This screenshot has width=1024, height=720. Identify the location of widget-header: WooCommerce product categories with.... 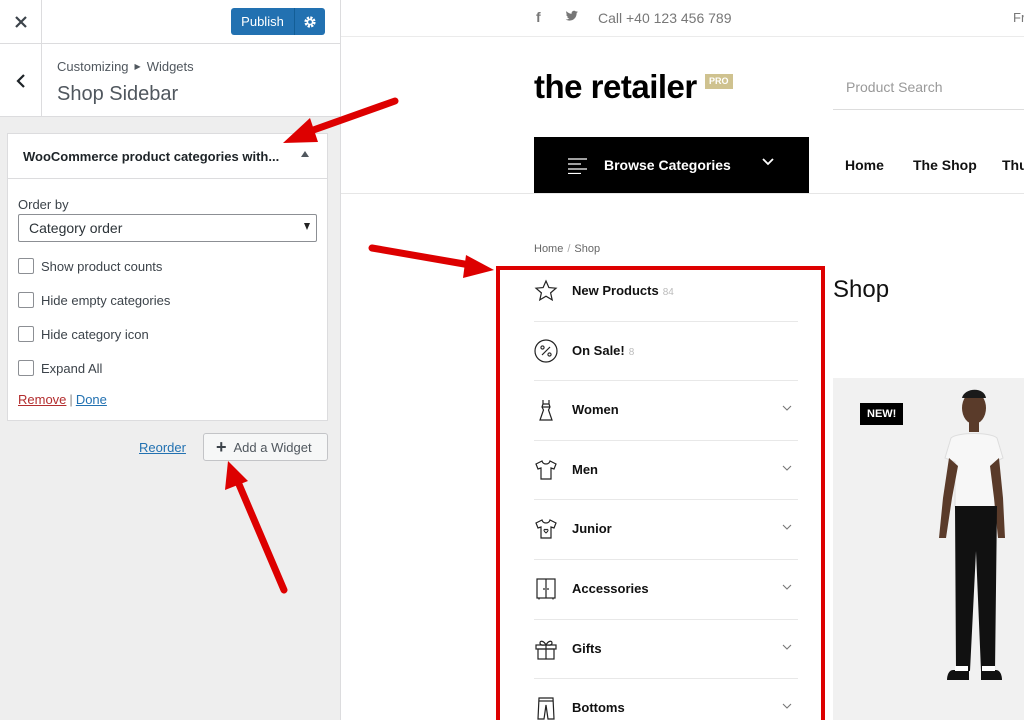
(167, 156).